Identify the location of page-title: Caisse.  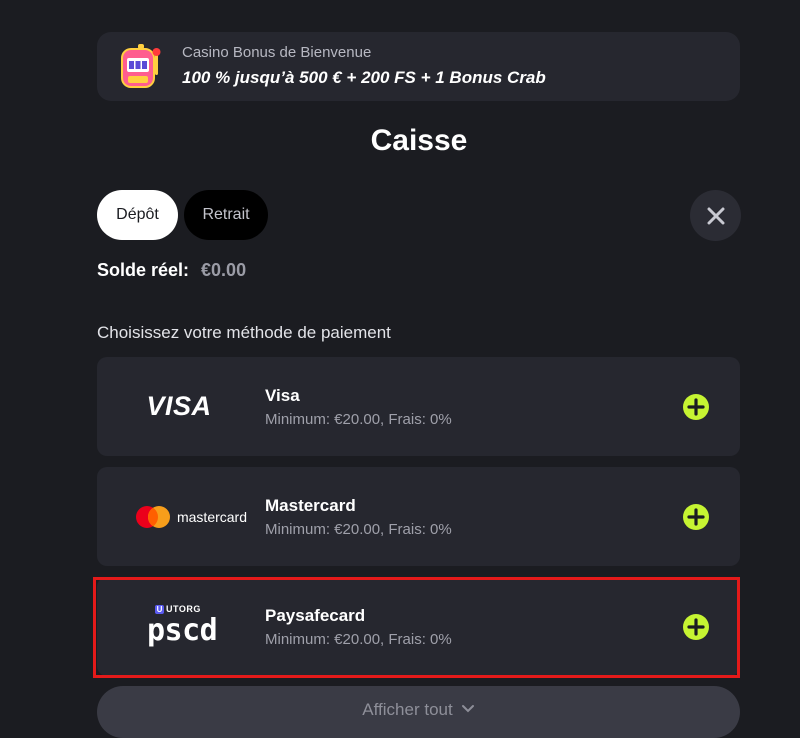
(419, 140).